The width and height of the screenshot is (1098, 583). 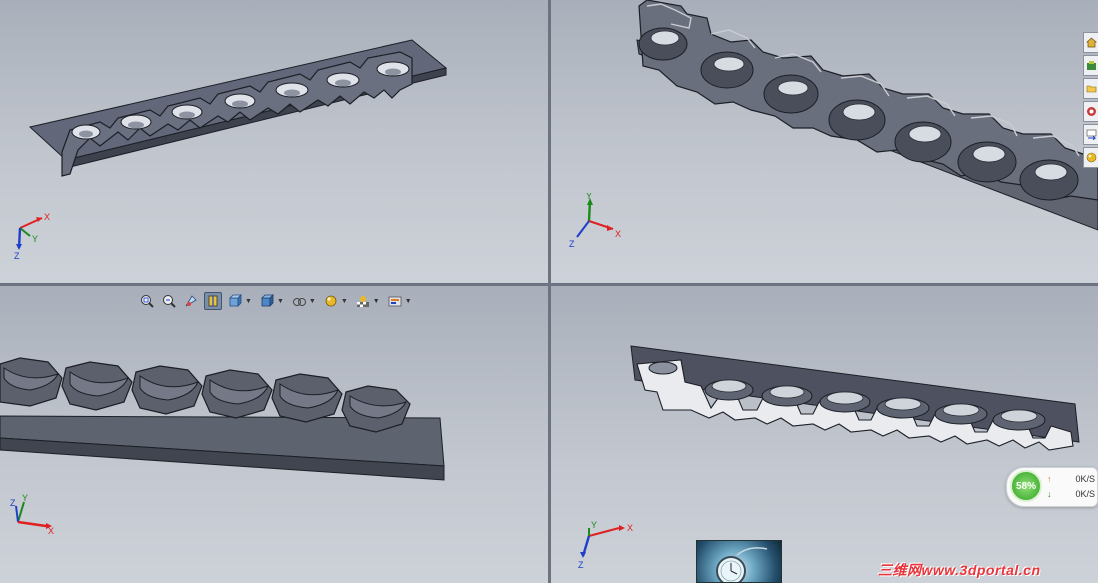 I want to click on task-pane-tabs, so click(x=1090, y=100).